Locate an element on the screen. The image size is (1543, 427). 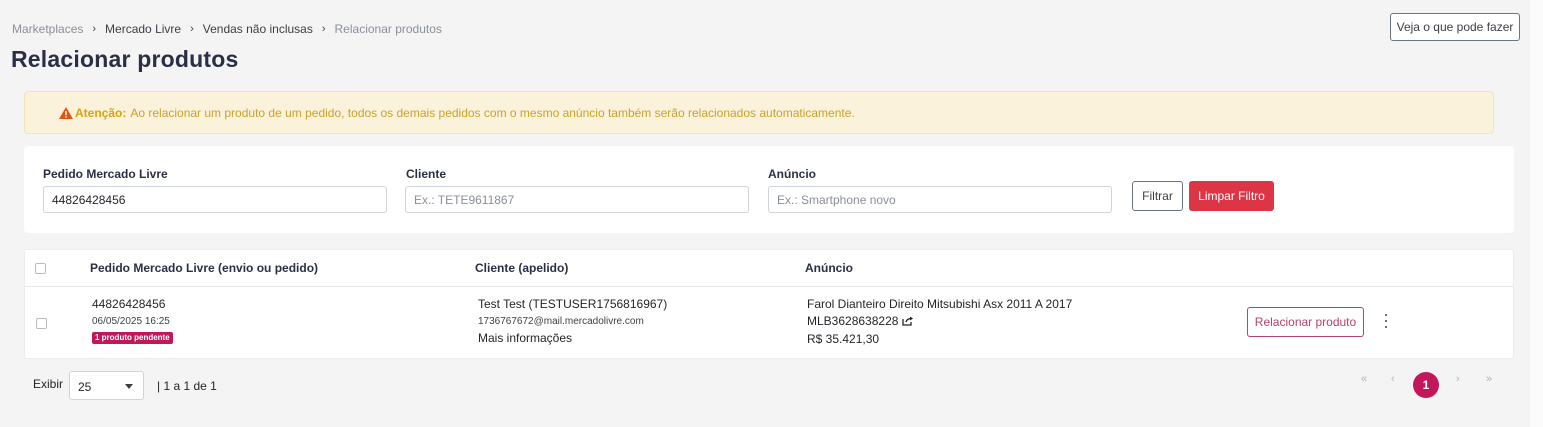
more-options-icon is located at coordinates (1386, 321).